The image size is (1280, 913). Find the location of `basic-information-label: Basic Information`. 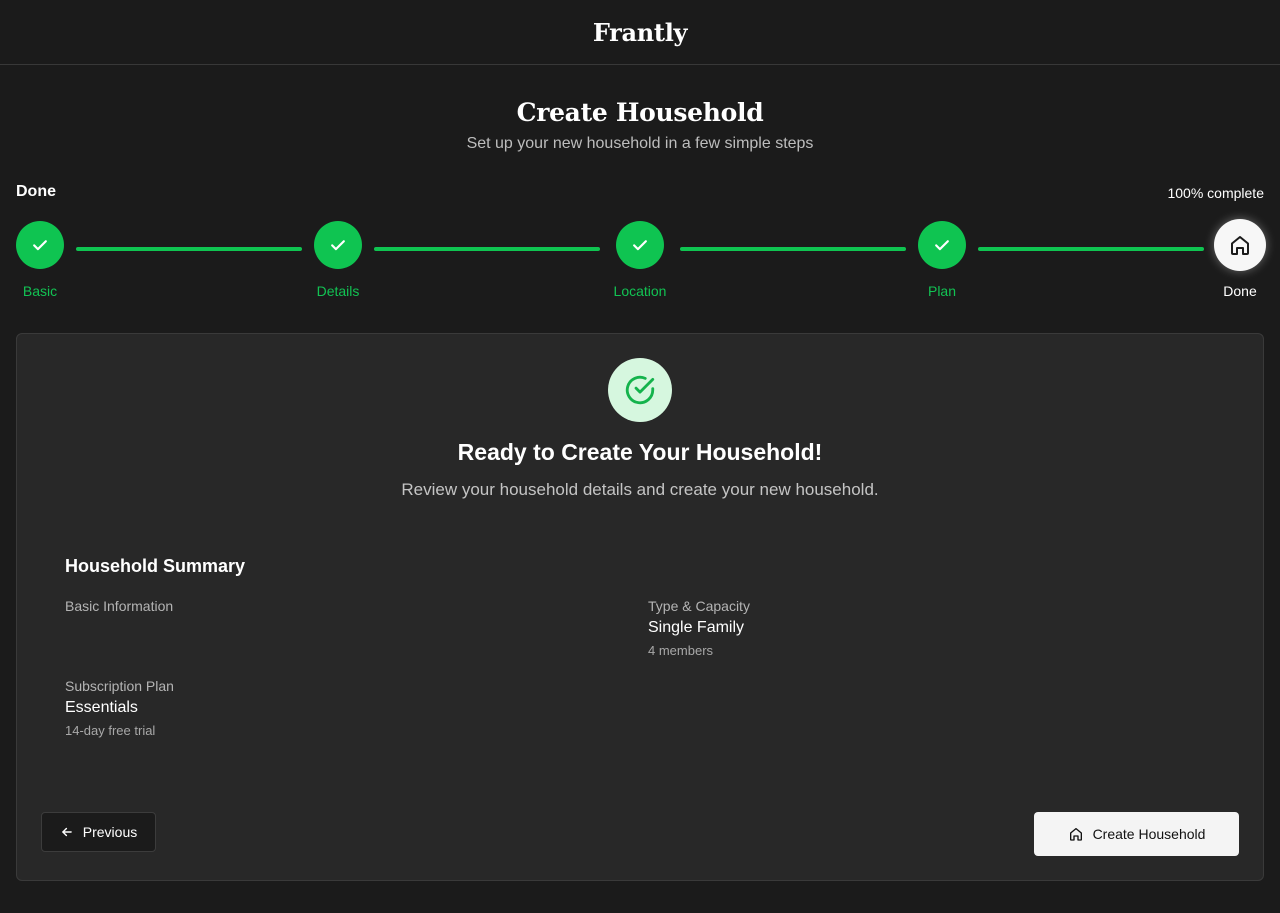

basic-information-label: Basic Information is located at coordinates (119, 606).